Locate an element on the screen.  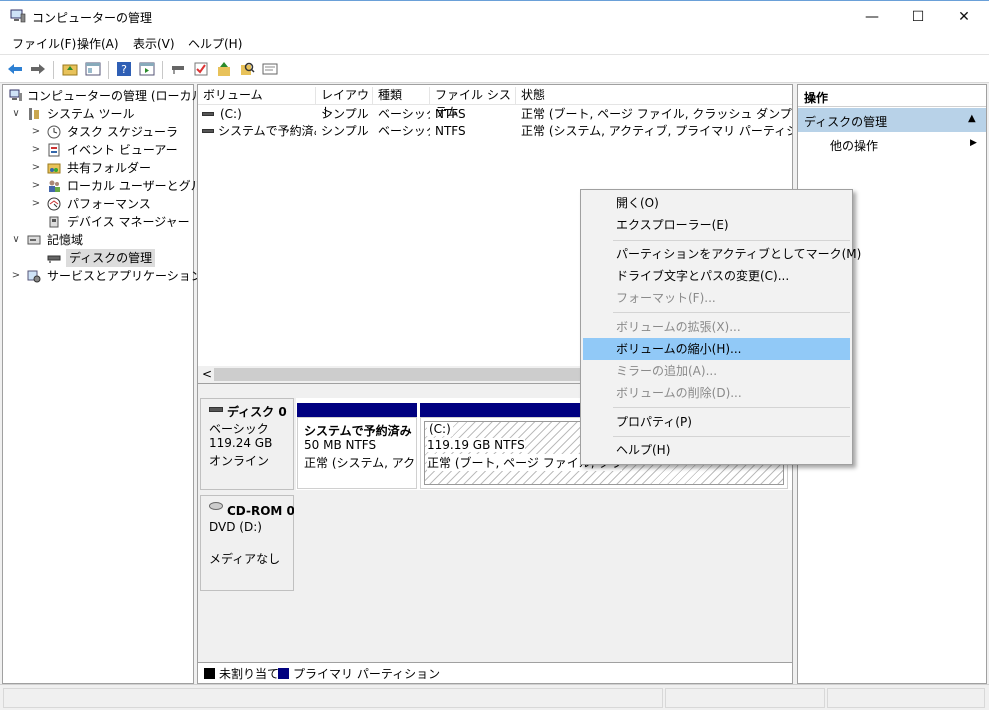
menu-explorer: エクスプローラー(E) is located at coordinates (716, 225).